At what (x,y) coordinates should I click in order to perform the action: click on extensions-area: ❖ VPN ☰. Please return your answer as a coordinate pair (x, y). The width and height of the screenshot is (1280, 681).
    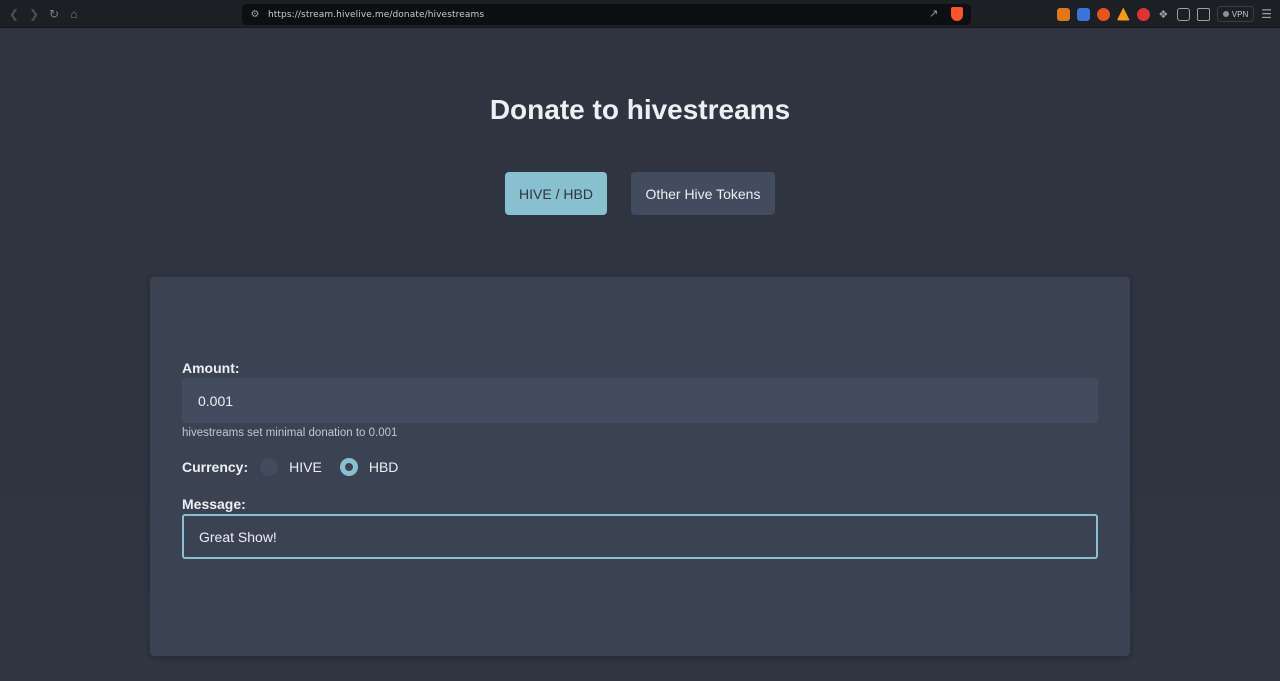
    Looking at the image, I should click on (1164, 14).